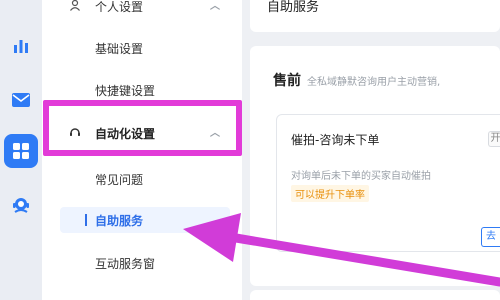  I want to click on menu-item-label: 常见问题, so click(119, 179).